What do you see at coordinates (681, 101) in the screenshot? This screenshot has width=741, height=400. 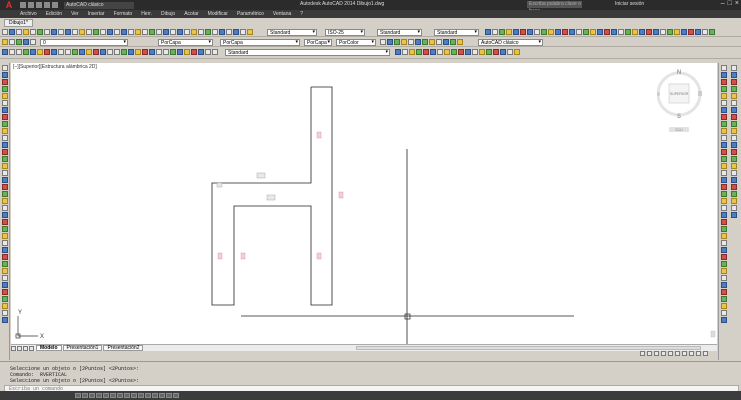 I see `viewcube: SUPERIOR N S SCU` at bounding box center [681, 101].